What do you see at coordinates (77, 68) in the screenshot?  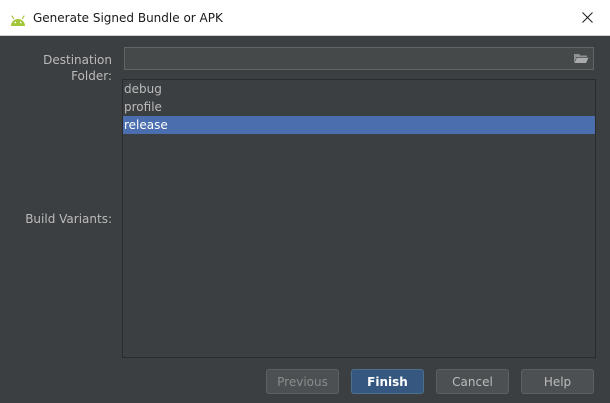 I see `destination-folder-label: Destination Folder:` at bounding box center [77, 68].